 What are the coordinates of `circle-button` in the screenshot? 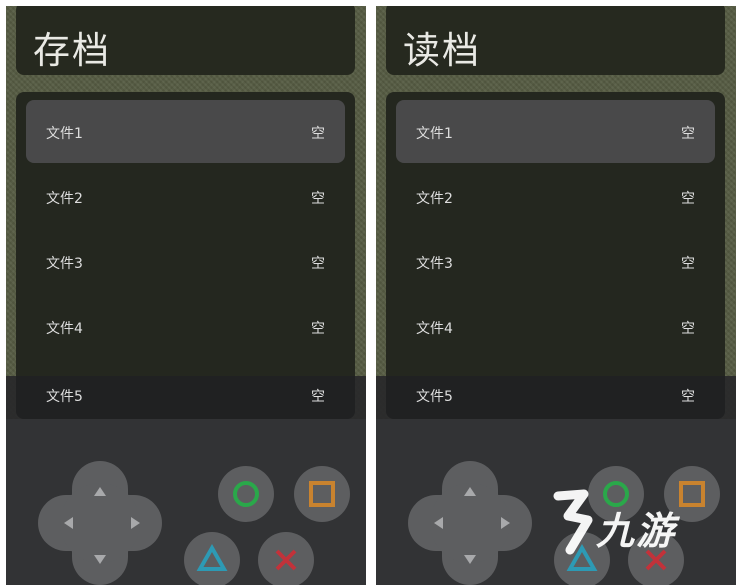 It's located at (246, 494).